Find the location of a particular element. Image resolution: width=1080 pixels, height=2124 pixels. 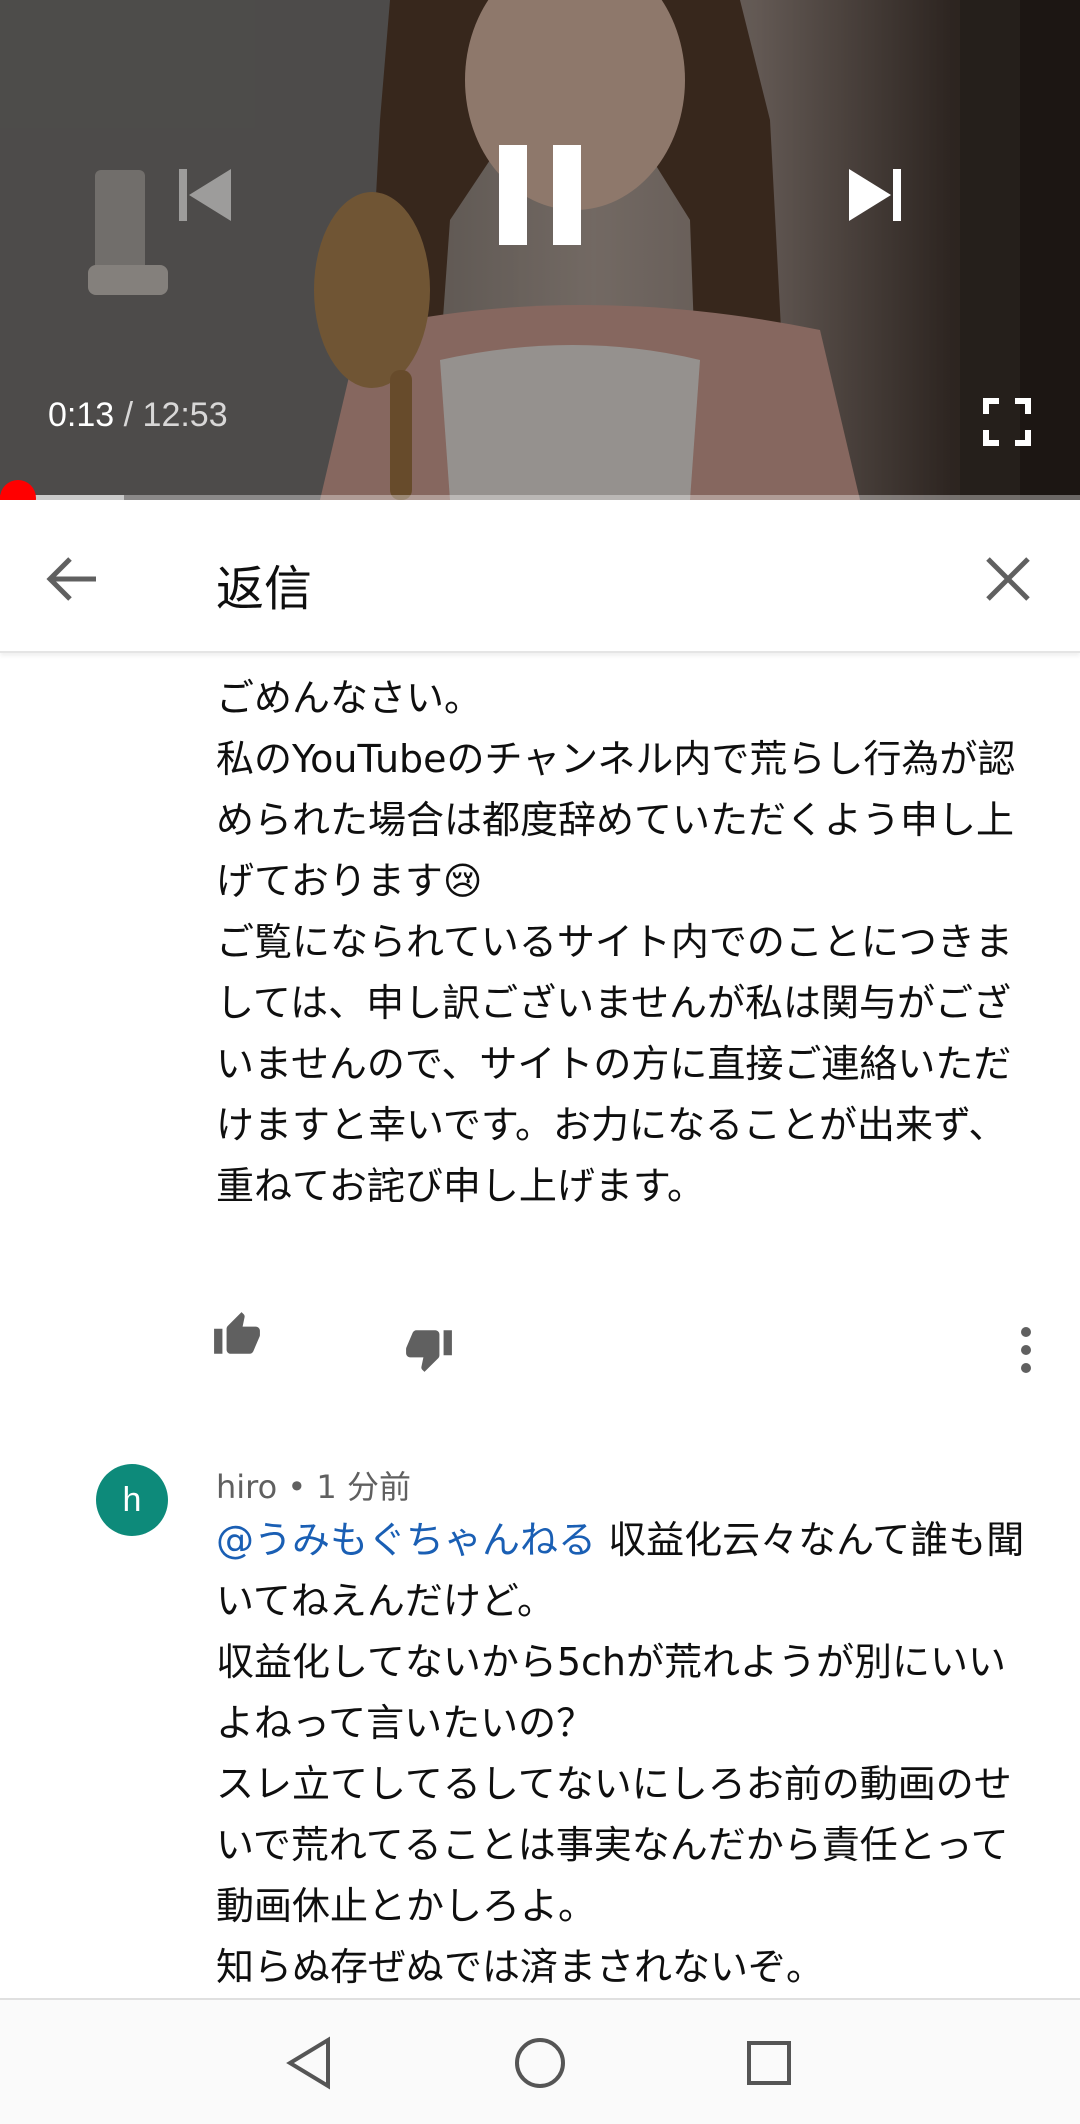

thumbs-up-icon is located at coordinates (237, 1333).